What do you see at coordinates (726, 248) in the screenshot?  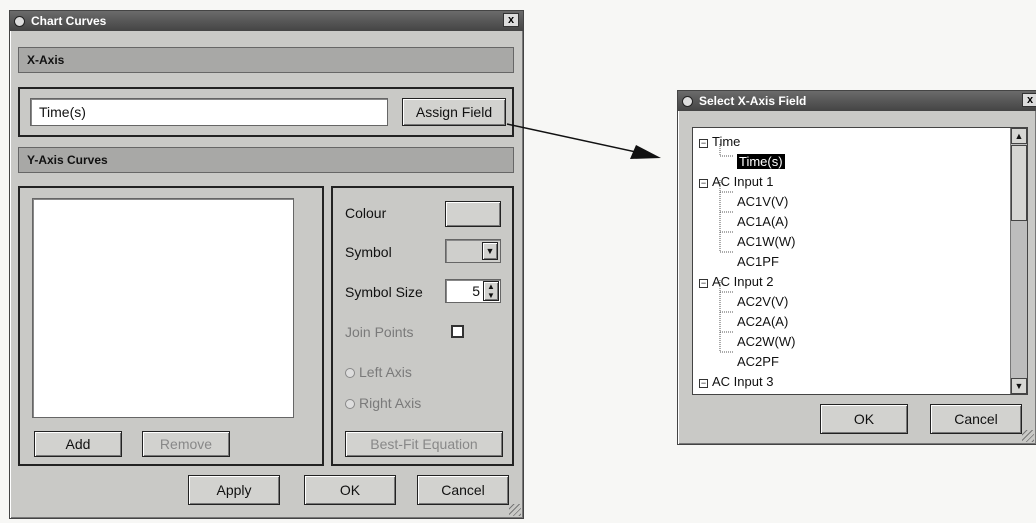 I see `tree-lines` at bounding box center [726, 248].